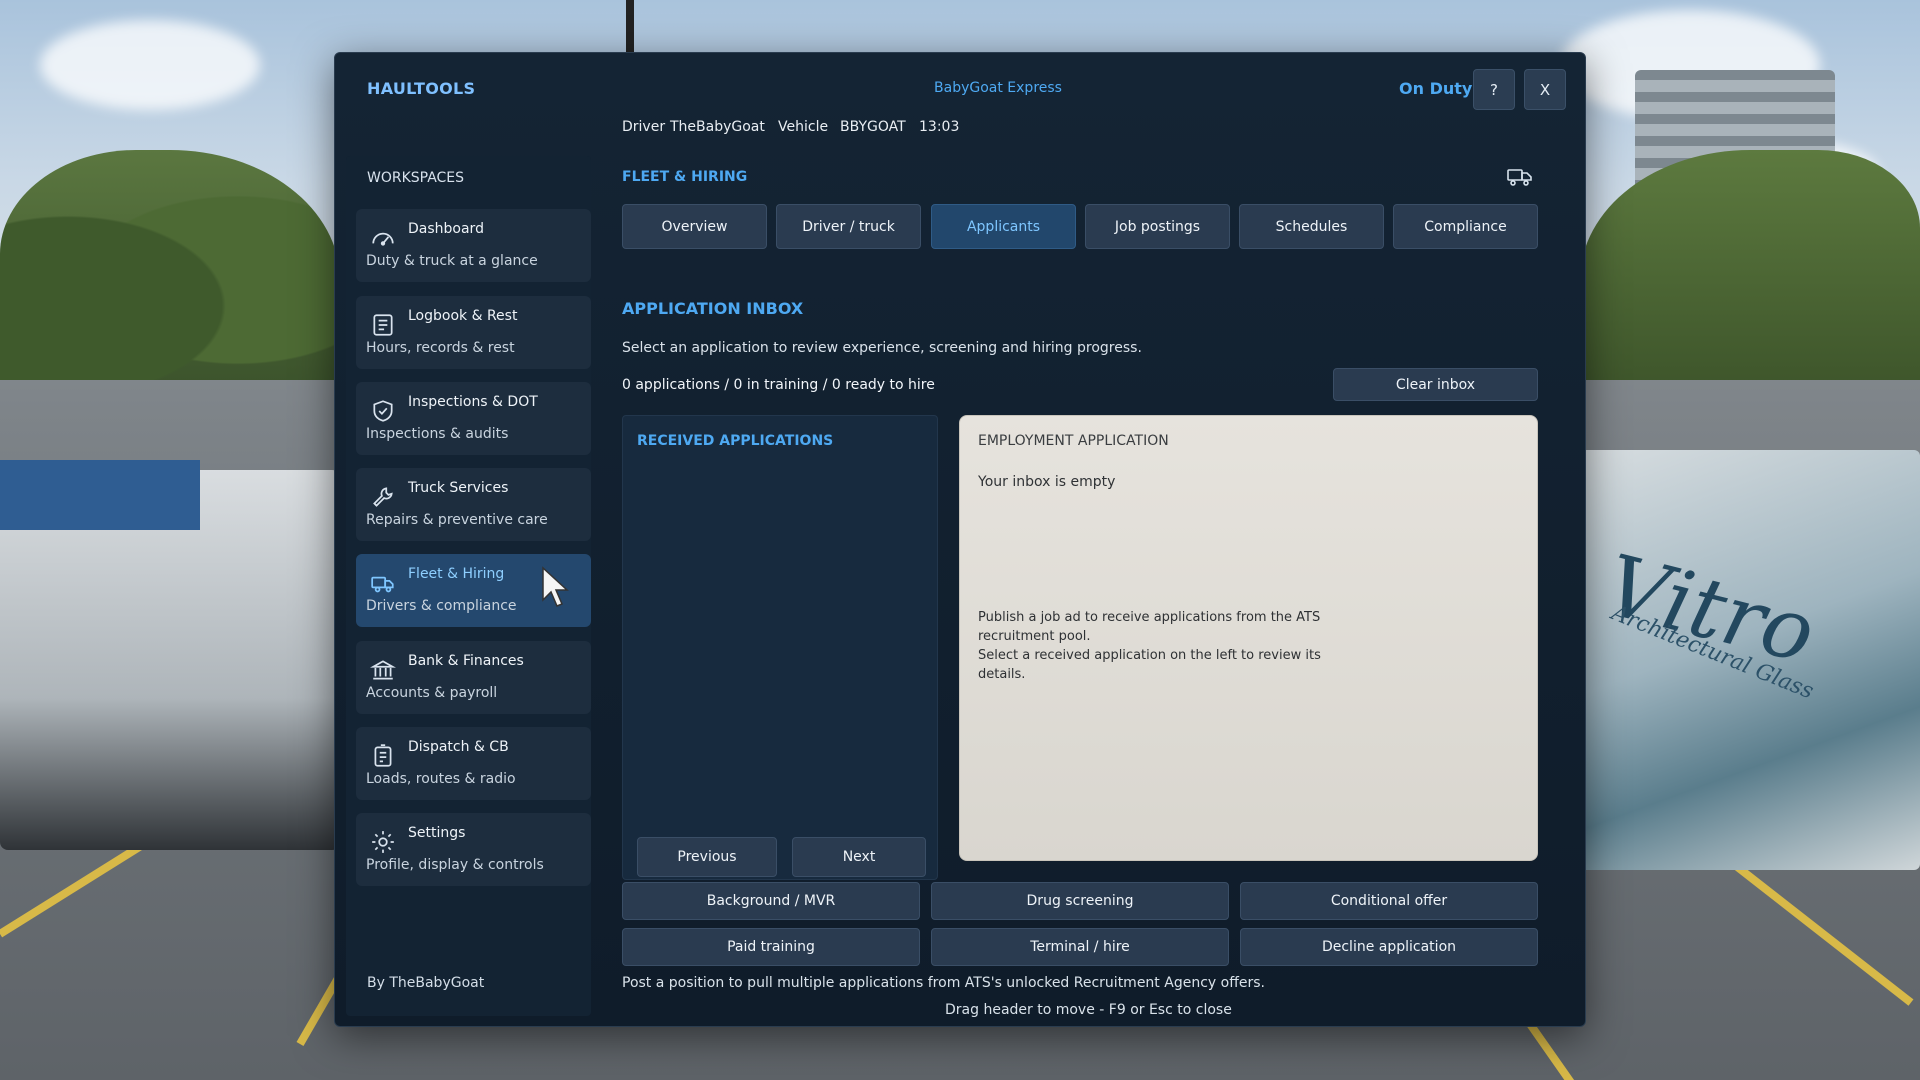 This screenshot has height=1080, width=1920. What do you see at coordinates (859, 857) in the screenshot?
I see `next-button: Next` at bounding box center [859, 857].